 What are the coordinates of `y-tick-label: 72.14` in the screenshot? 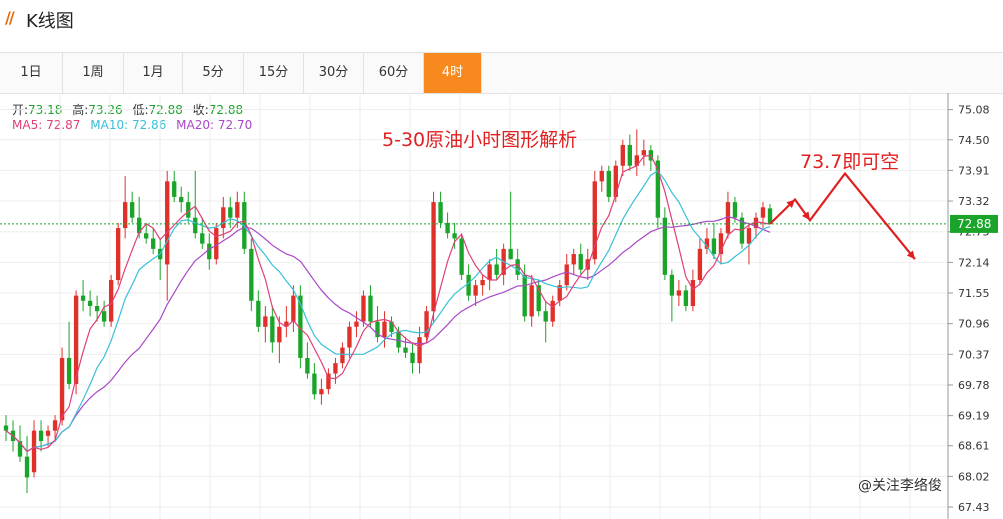 It's located at (974, 262).